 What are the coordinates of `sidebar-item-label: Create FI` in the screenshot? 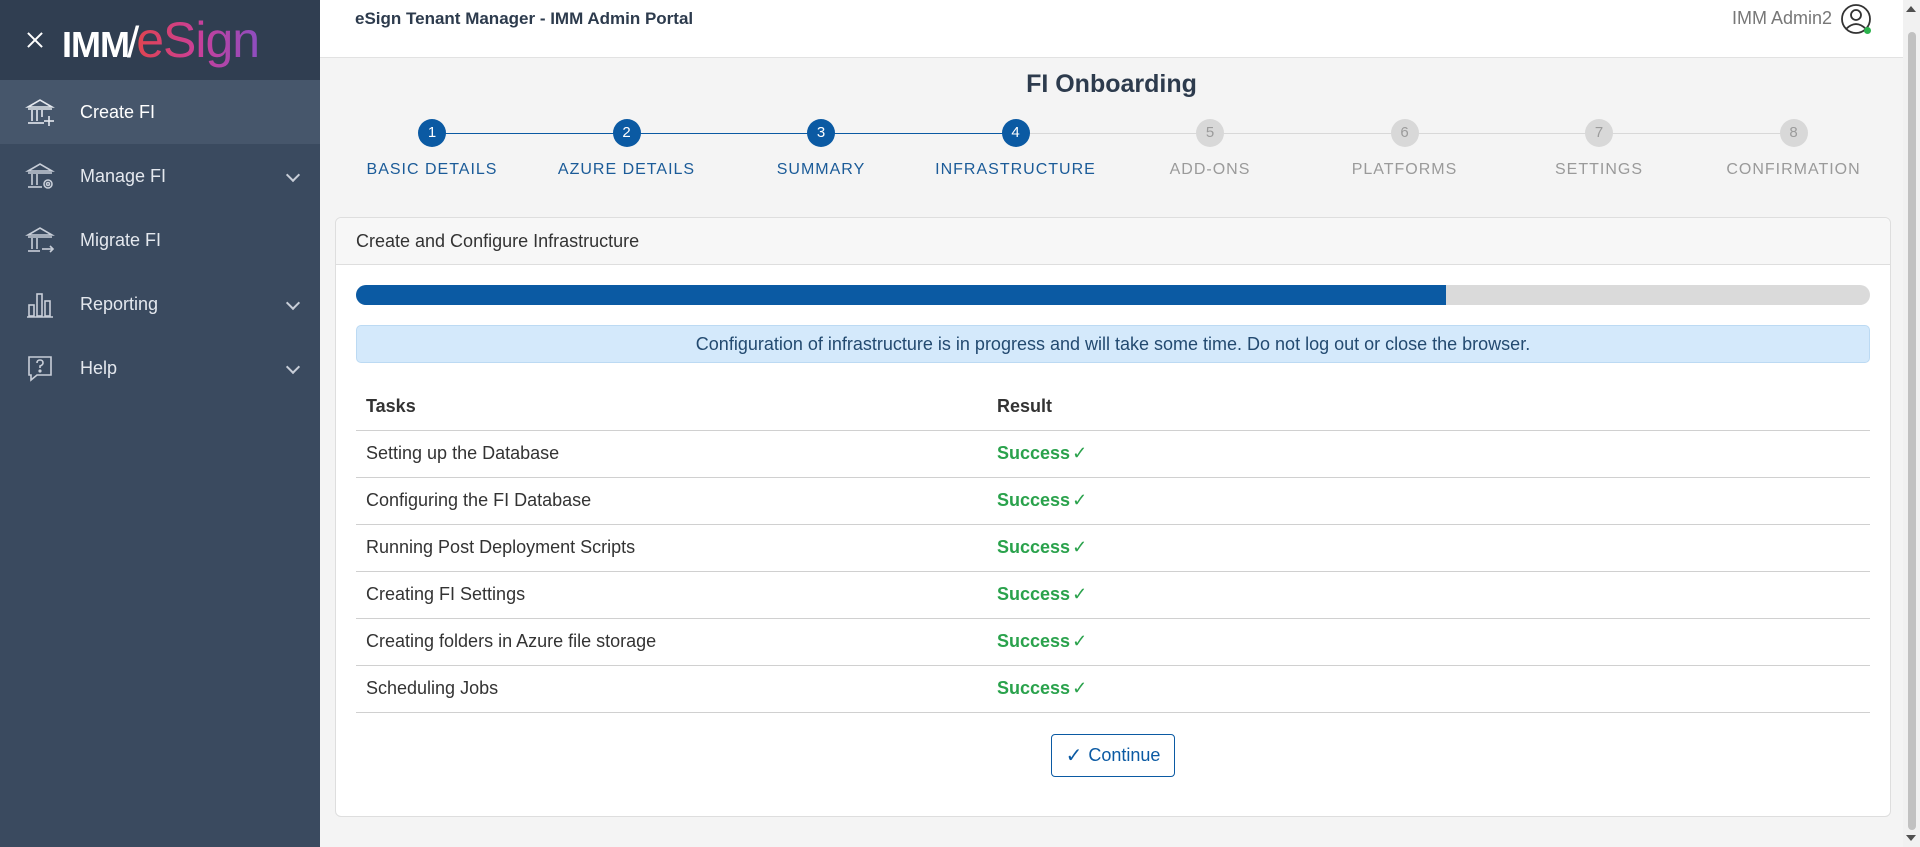 It's located at (118, 111).